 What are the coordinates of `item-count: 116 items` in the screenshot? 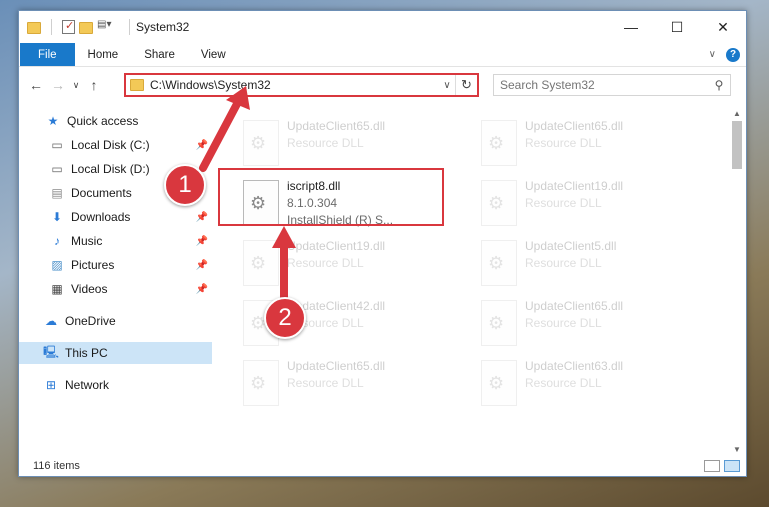 It's located at (56, 466).